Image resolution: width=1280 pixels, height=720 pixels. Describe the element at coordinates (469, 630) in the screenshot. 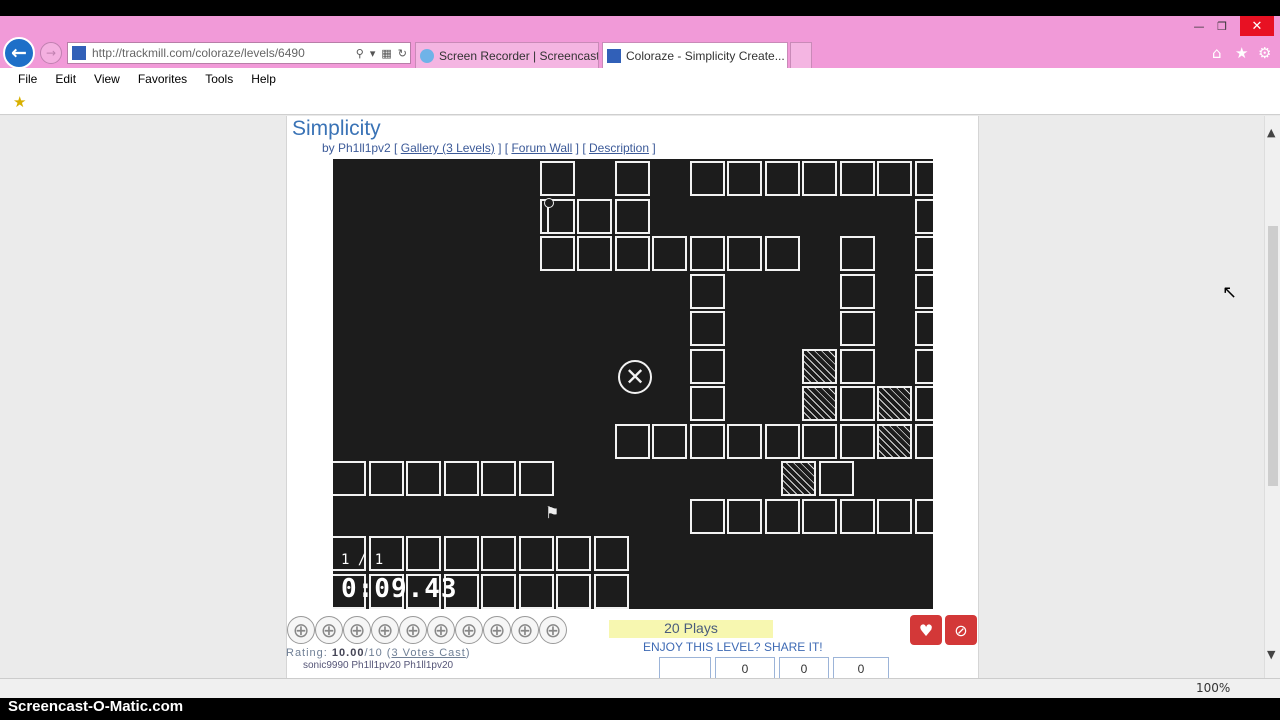

I see `rating-7-icon: ⊕` at that location.